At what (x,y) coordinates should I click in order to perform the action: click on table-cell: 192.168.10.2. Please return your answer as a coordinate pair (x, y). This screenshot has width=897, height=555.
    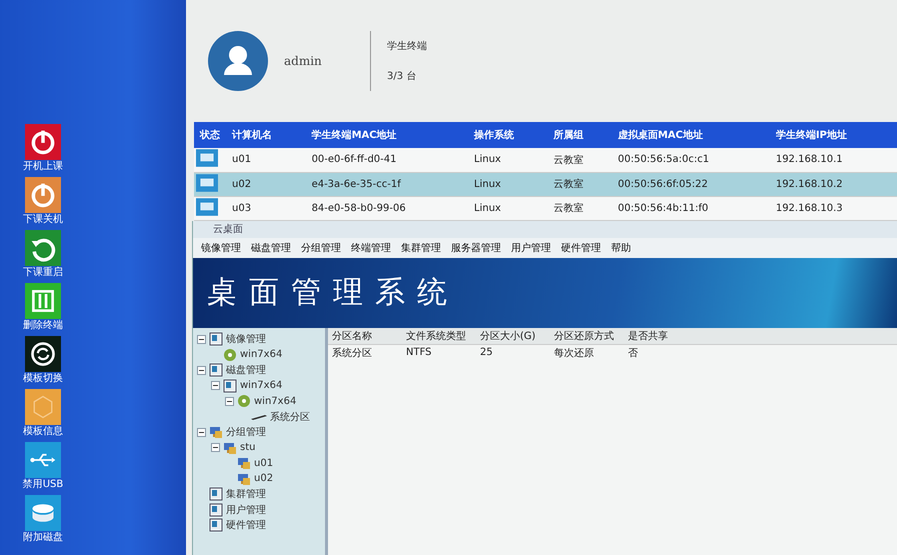
    Looking at the image, I should click on (833, 184).